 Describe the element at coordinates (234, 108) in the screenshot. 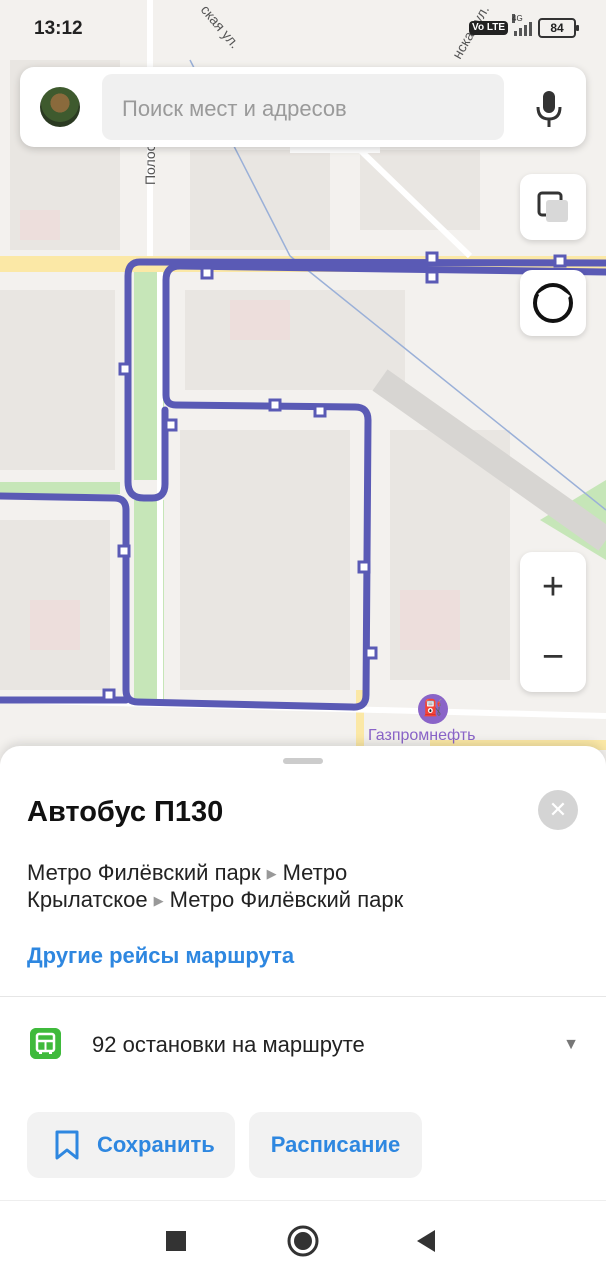

I see `search-placeholder: Поиск мест и адресов` at that location.